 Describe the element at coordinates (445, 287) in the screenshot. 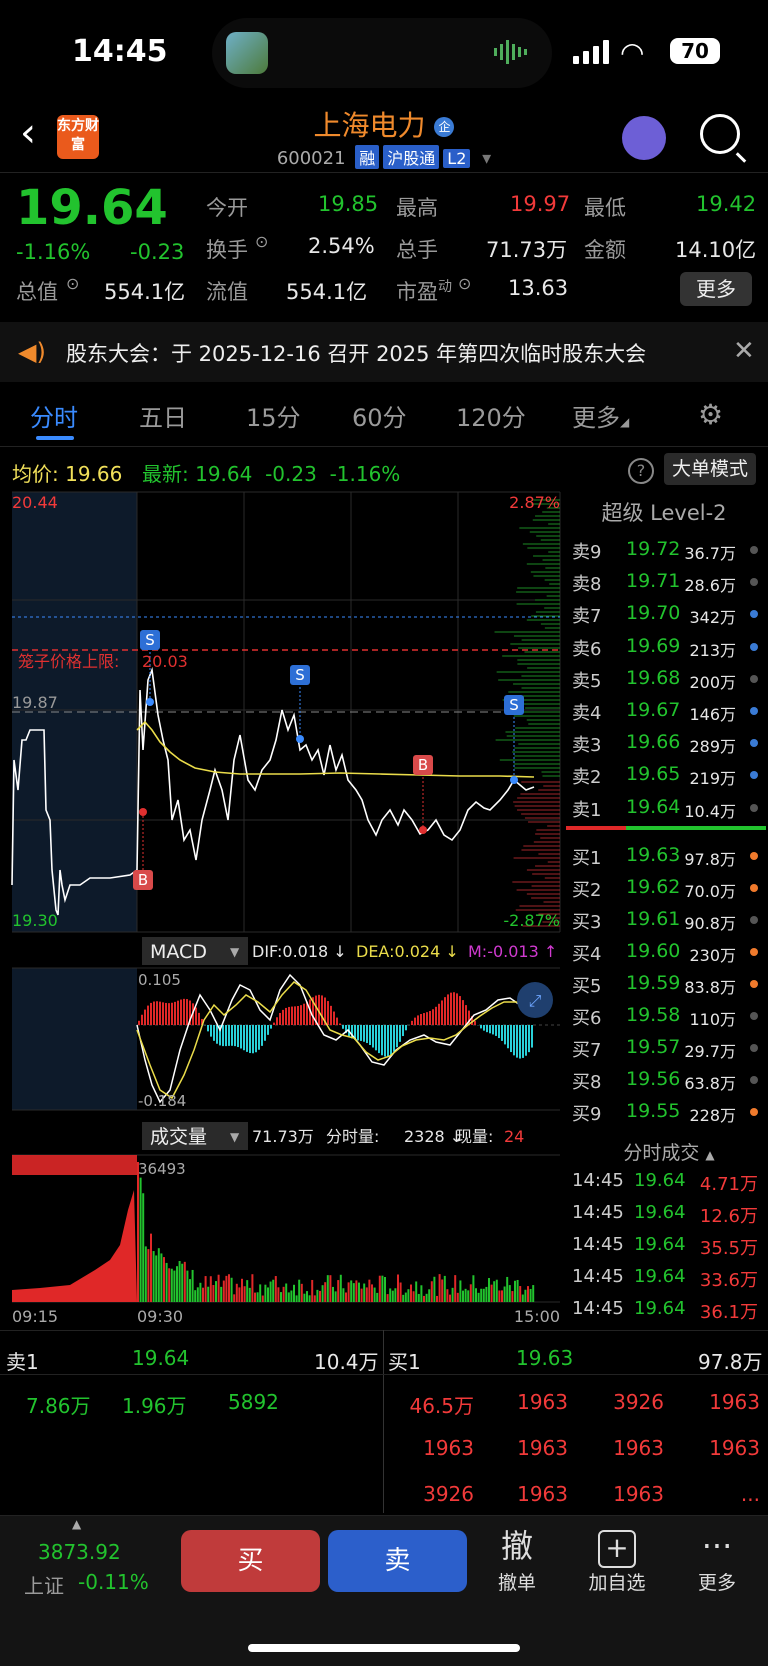

I see `pe-label-sup: 动` at that location.